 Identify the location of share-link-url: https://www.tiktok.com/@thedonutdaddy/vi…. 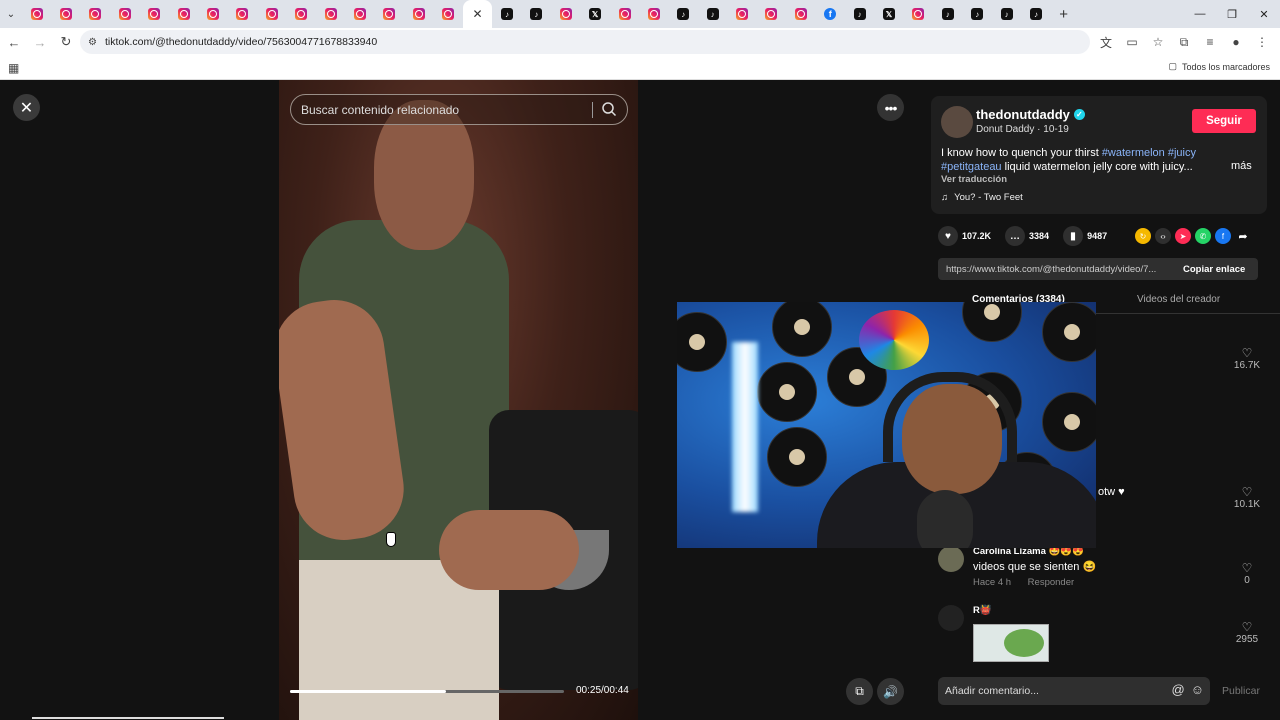
(1058, 269).